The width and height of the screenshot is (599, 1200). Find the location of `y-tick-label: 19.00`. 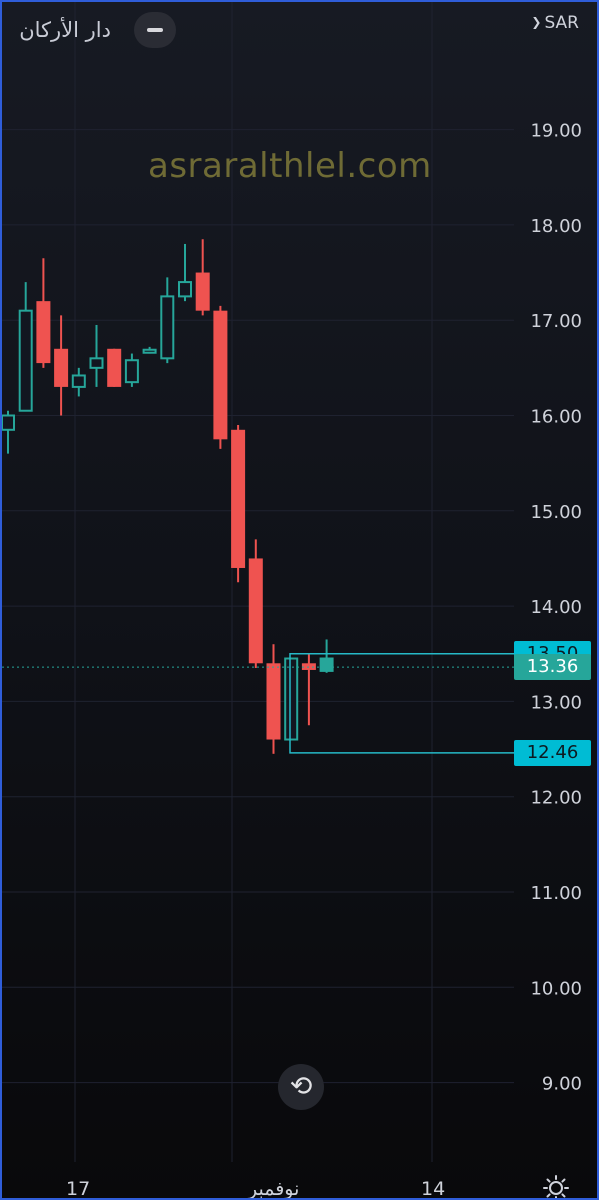

y-tick-label: 19.00 is located at coordinates (556, 131).